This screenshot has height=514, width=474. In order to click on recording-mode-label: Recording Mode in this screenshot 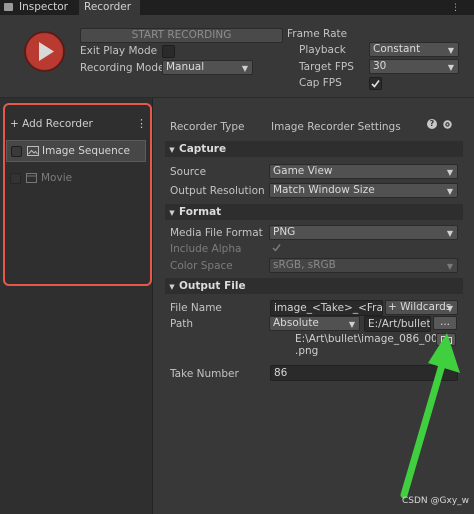, I will do `click(122, 68)`.